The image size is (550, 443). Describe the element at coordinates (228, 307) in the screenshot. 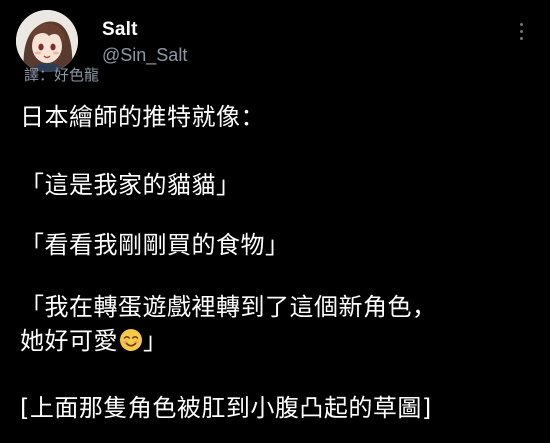

I see `tweet-line-4: 「我在轉蛋遊戲裡轉到了這個新角色，` at that location.